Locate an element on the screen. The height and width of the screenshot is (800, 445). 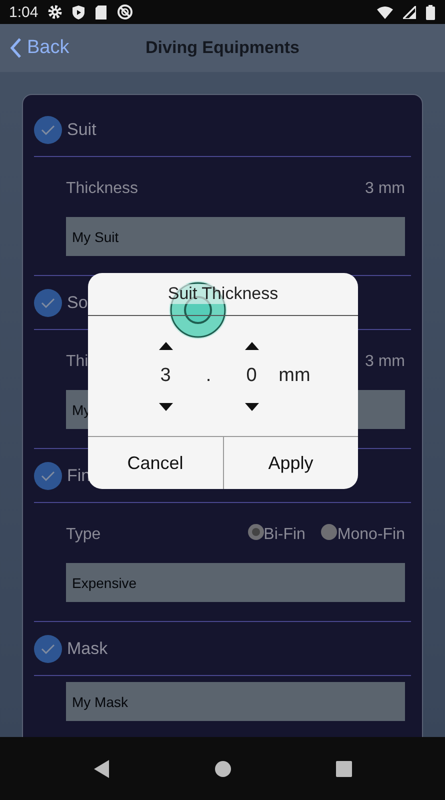
battery-icon is located at coordinates (430, 12).